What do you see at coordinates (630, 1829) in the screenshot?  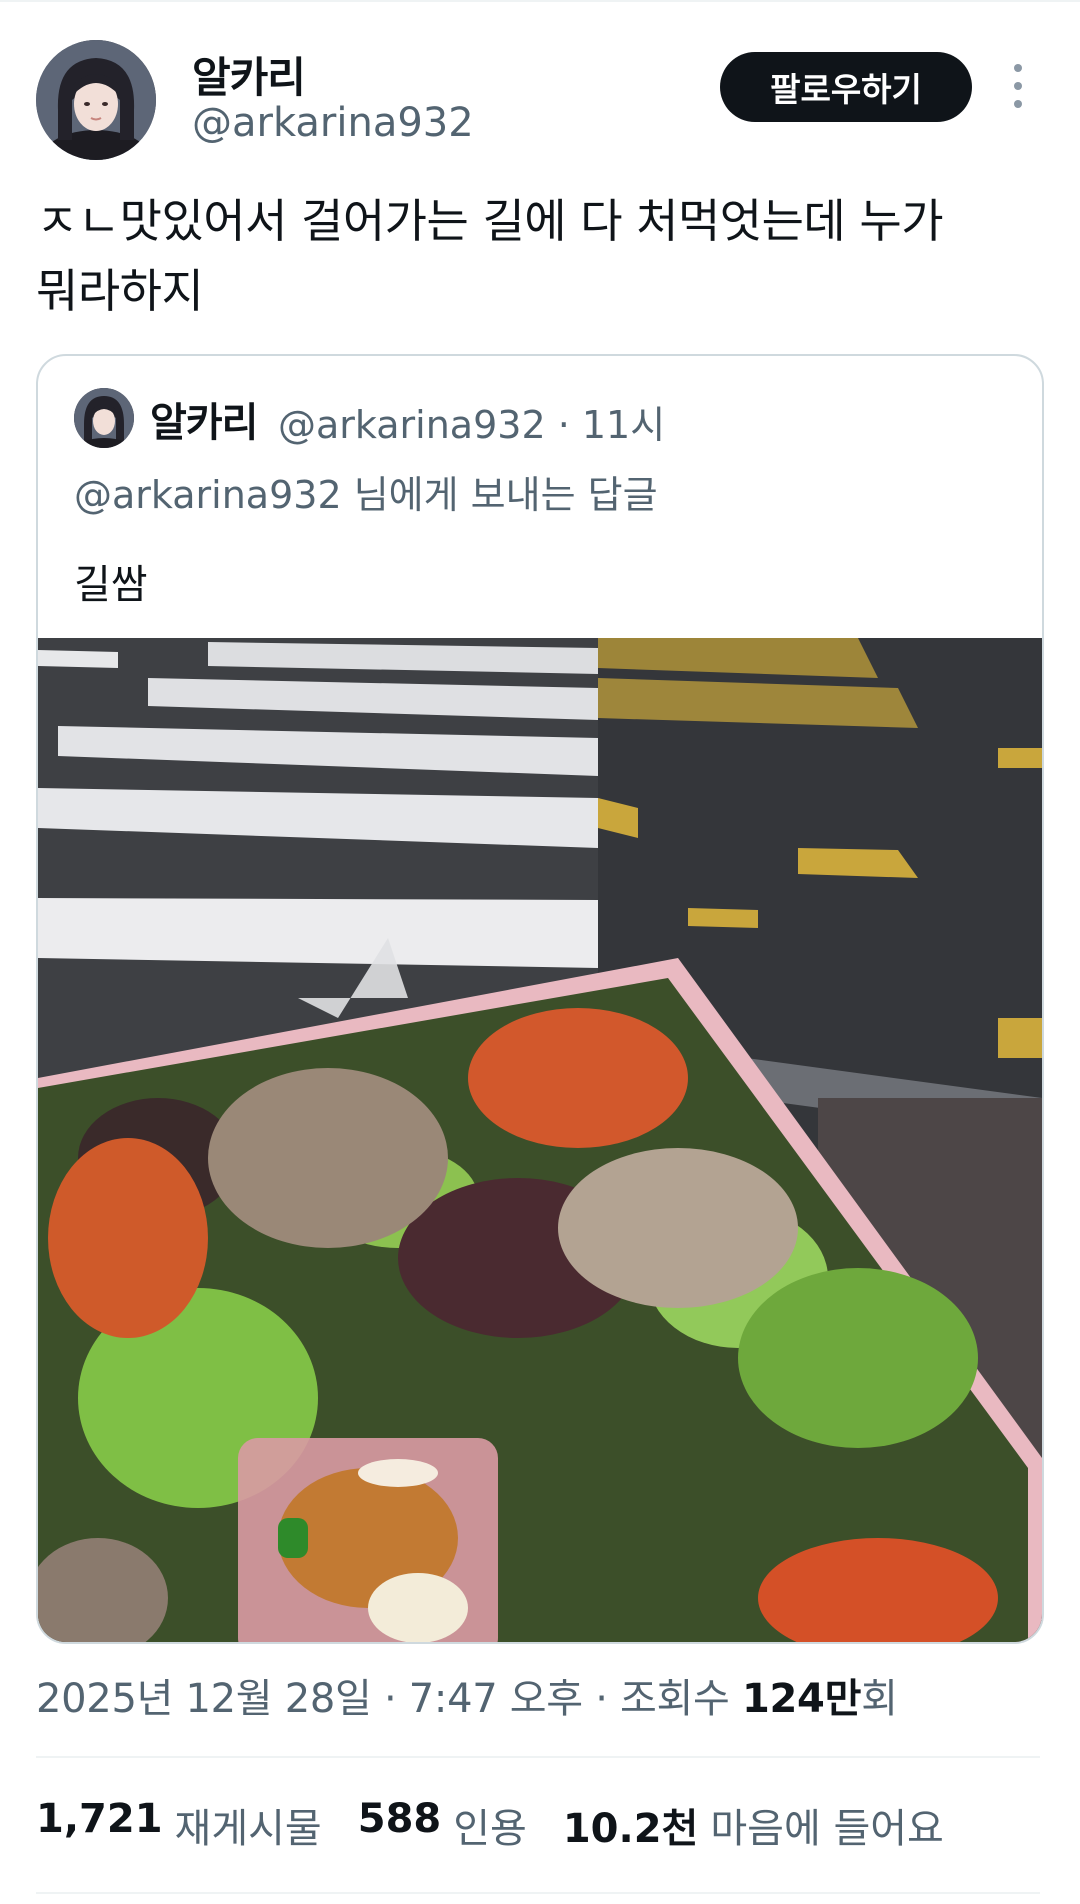 I see `likes-count: 10.2천` at bounding box center [630, 1829].